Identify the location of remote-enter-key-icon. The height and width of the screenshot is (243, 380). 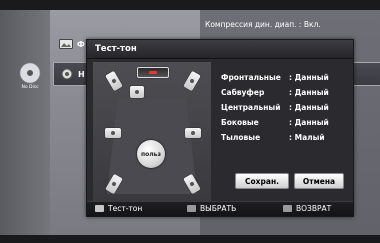
(191, 208).